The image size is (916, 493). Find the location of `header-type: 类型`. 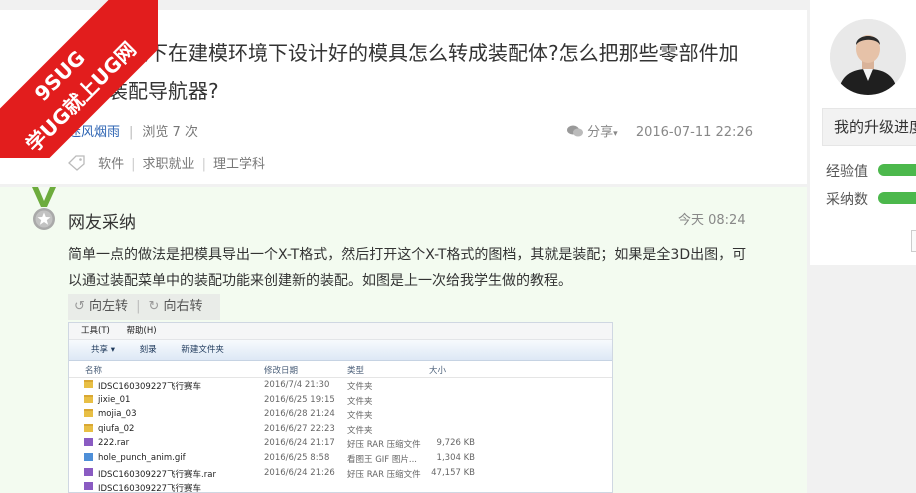

header-type: 类型 is located at coordinates (356, 371).